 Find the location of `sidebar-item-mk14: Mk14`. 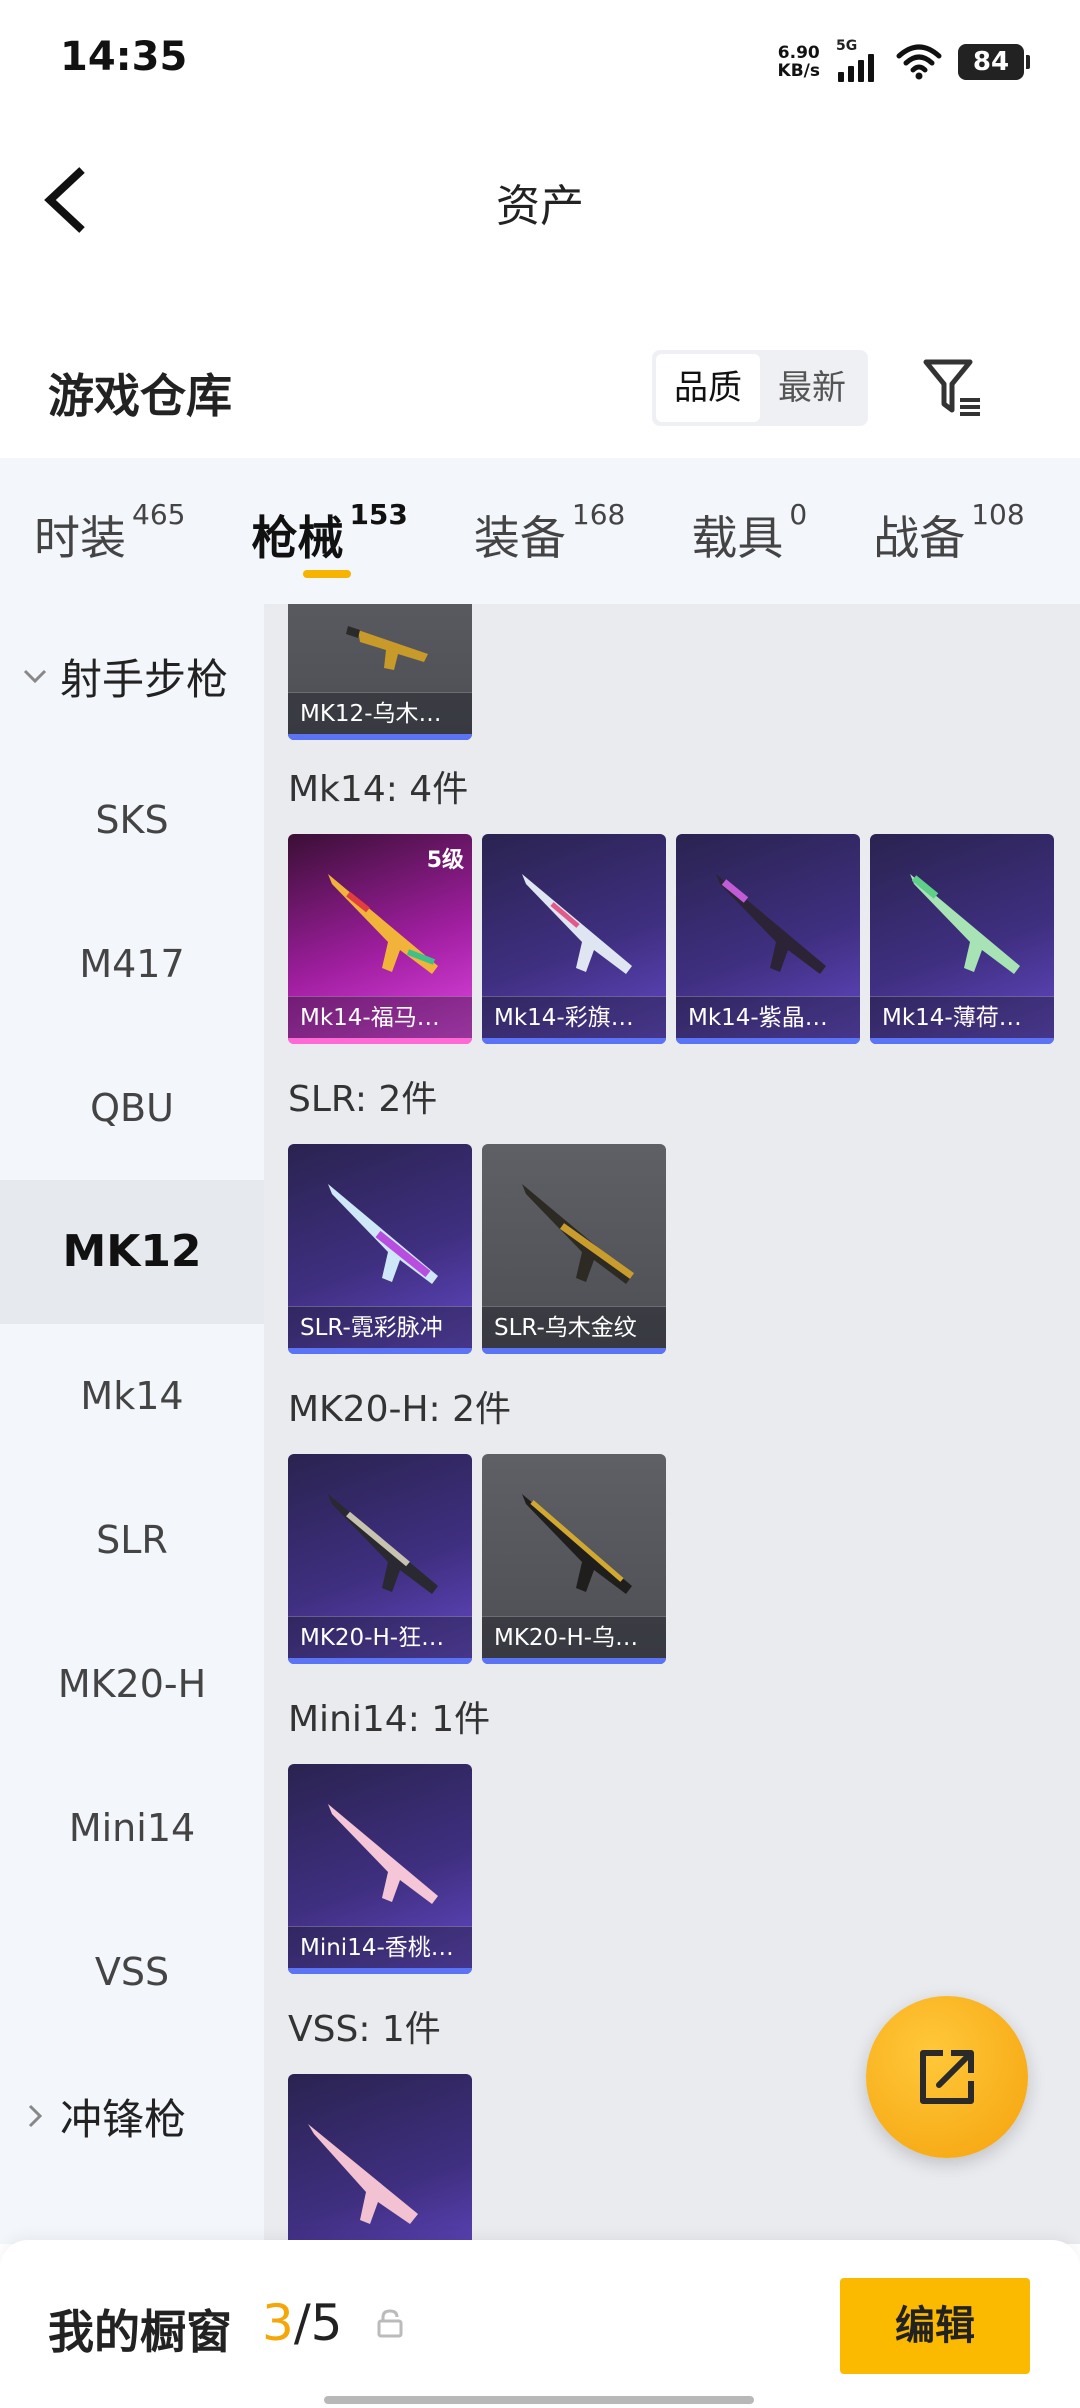

sidebar-item-mk14: Mk14 is located at coordinates (132, 1396).